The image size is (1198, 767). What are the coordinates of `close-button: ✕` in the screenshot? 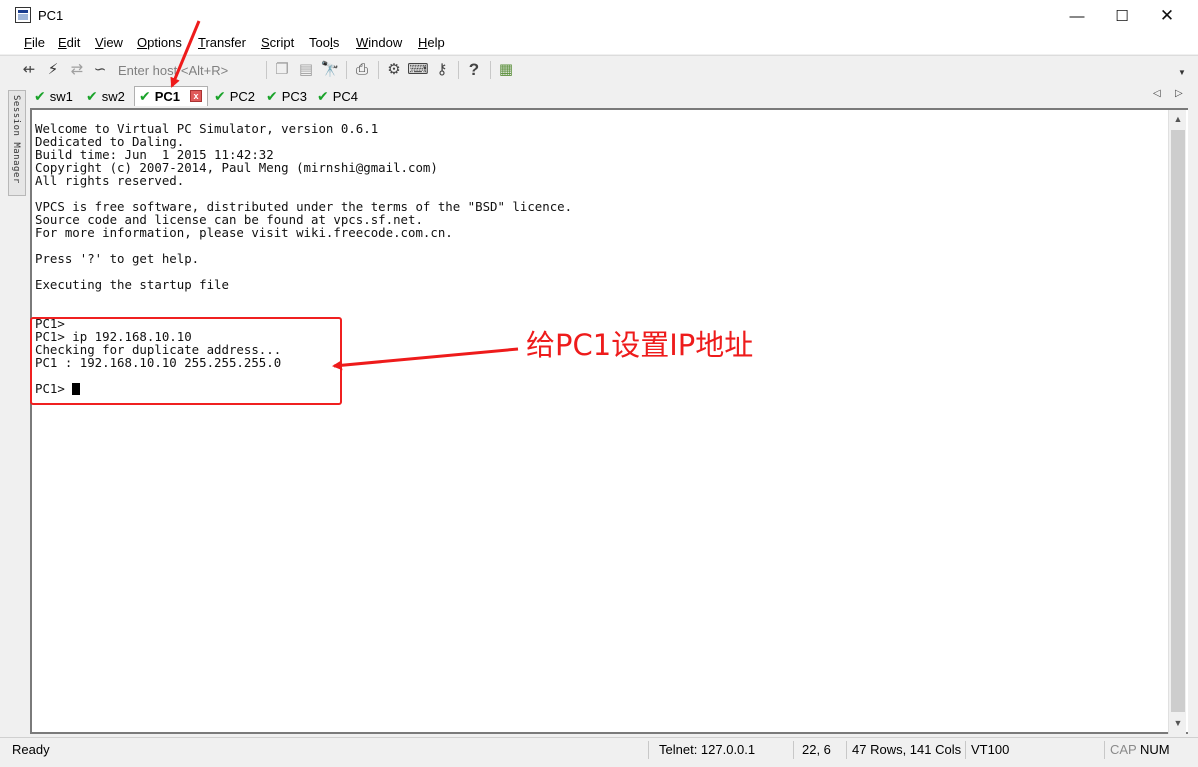 It's located at (1167, 16).